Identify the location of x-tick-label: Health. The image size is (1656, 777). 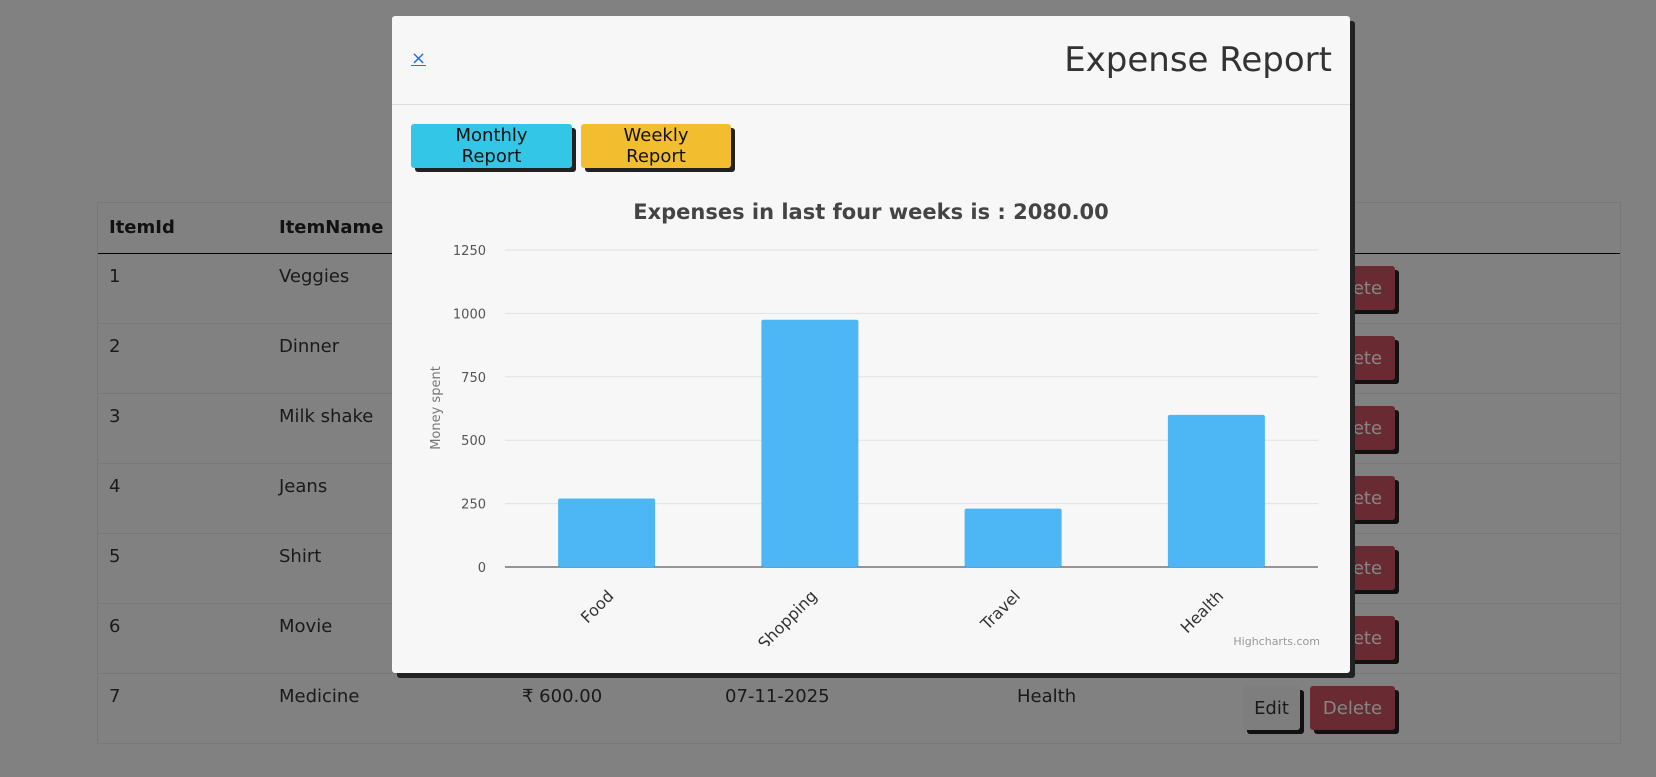
(1202, 611).